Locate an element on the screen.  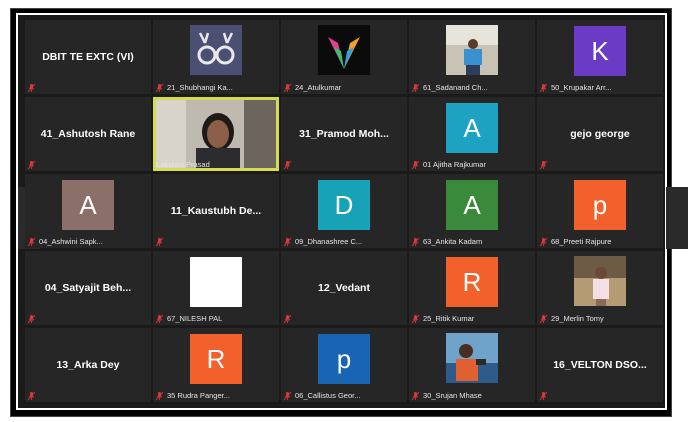
participant-label: Lakshmi Prasad is located at coordinates (183, 164).